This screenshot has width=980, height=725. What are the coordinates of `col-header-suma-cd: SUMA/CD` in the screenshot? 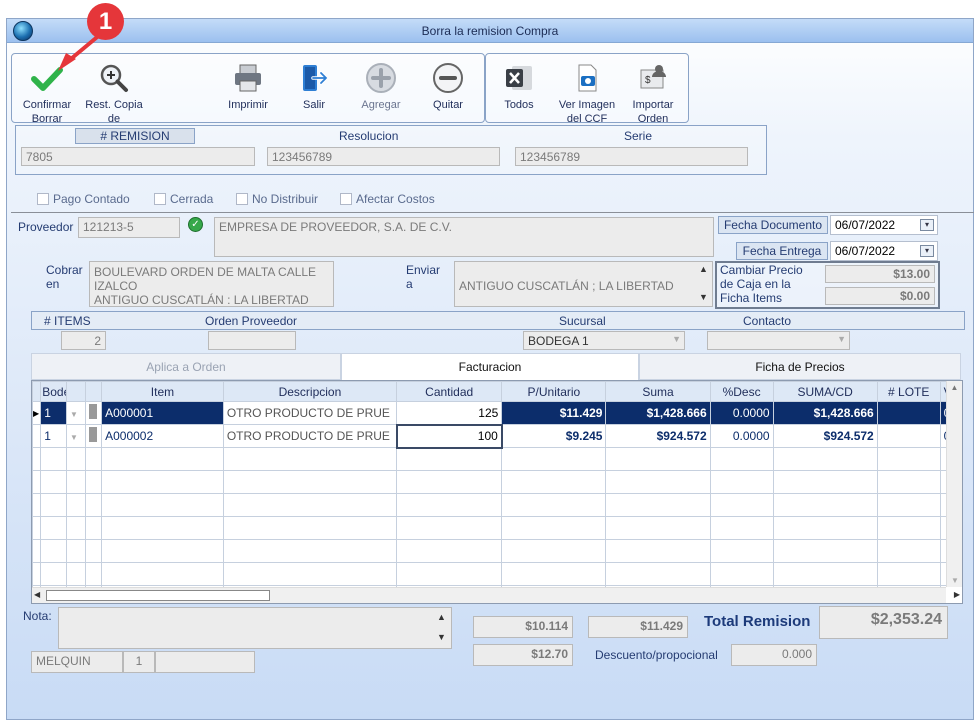 It's located at (825, 391).